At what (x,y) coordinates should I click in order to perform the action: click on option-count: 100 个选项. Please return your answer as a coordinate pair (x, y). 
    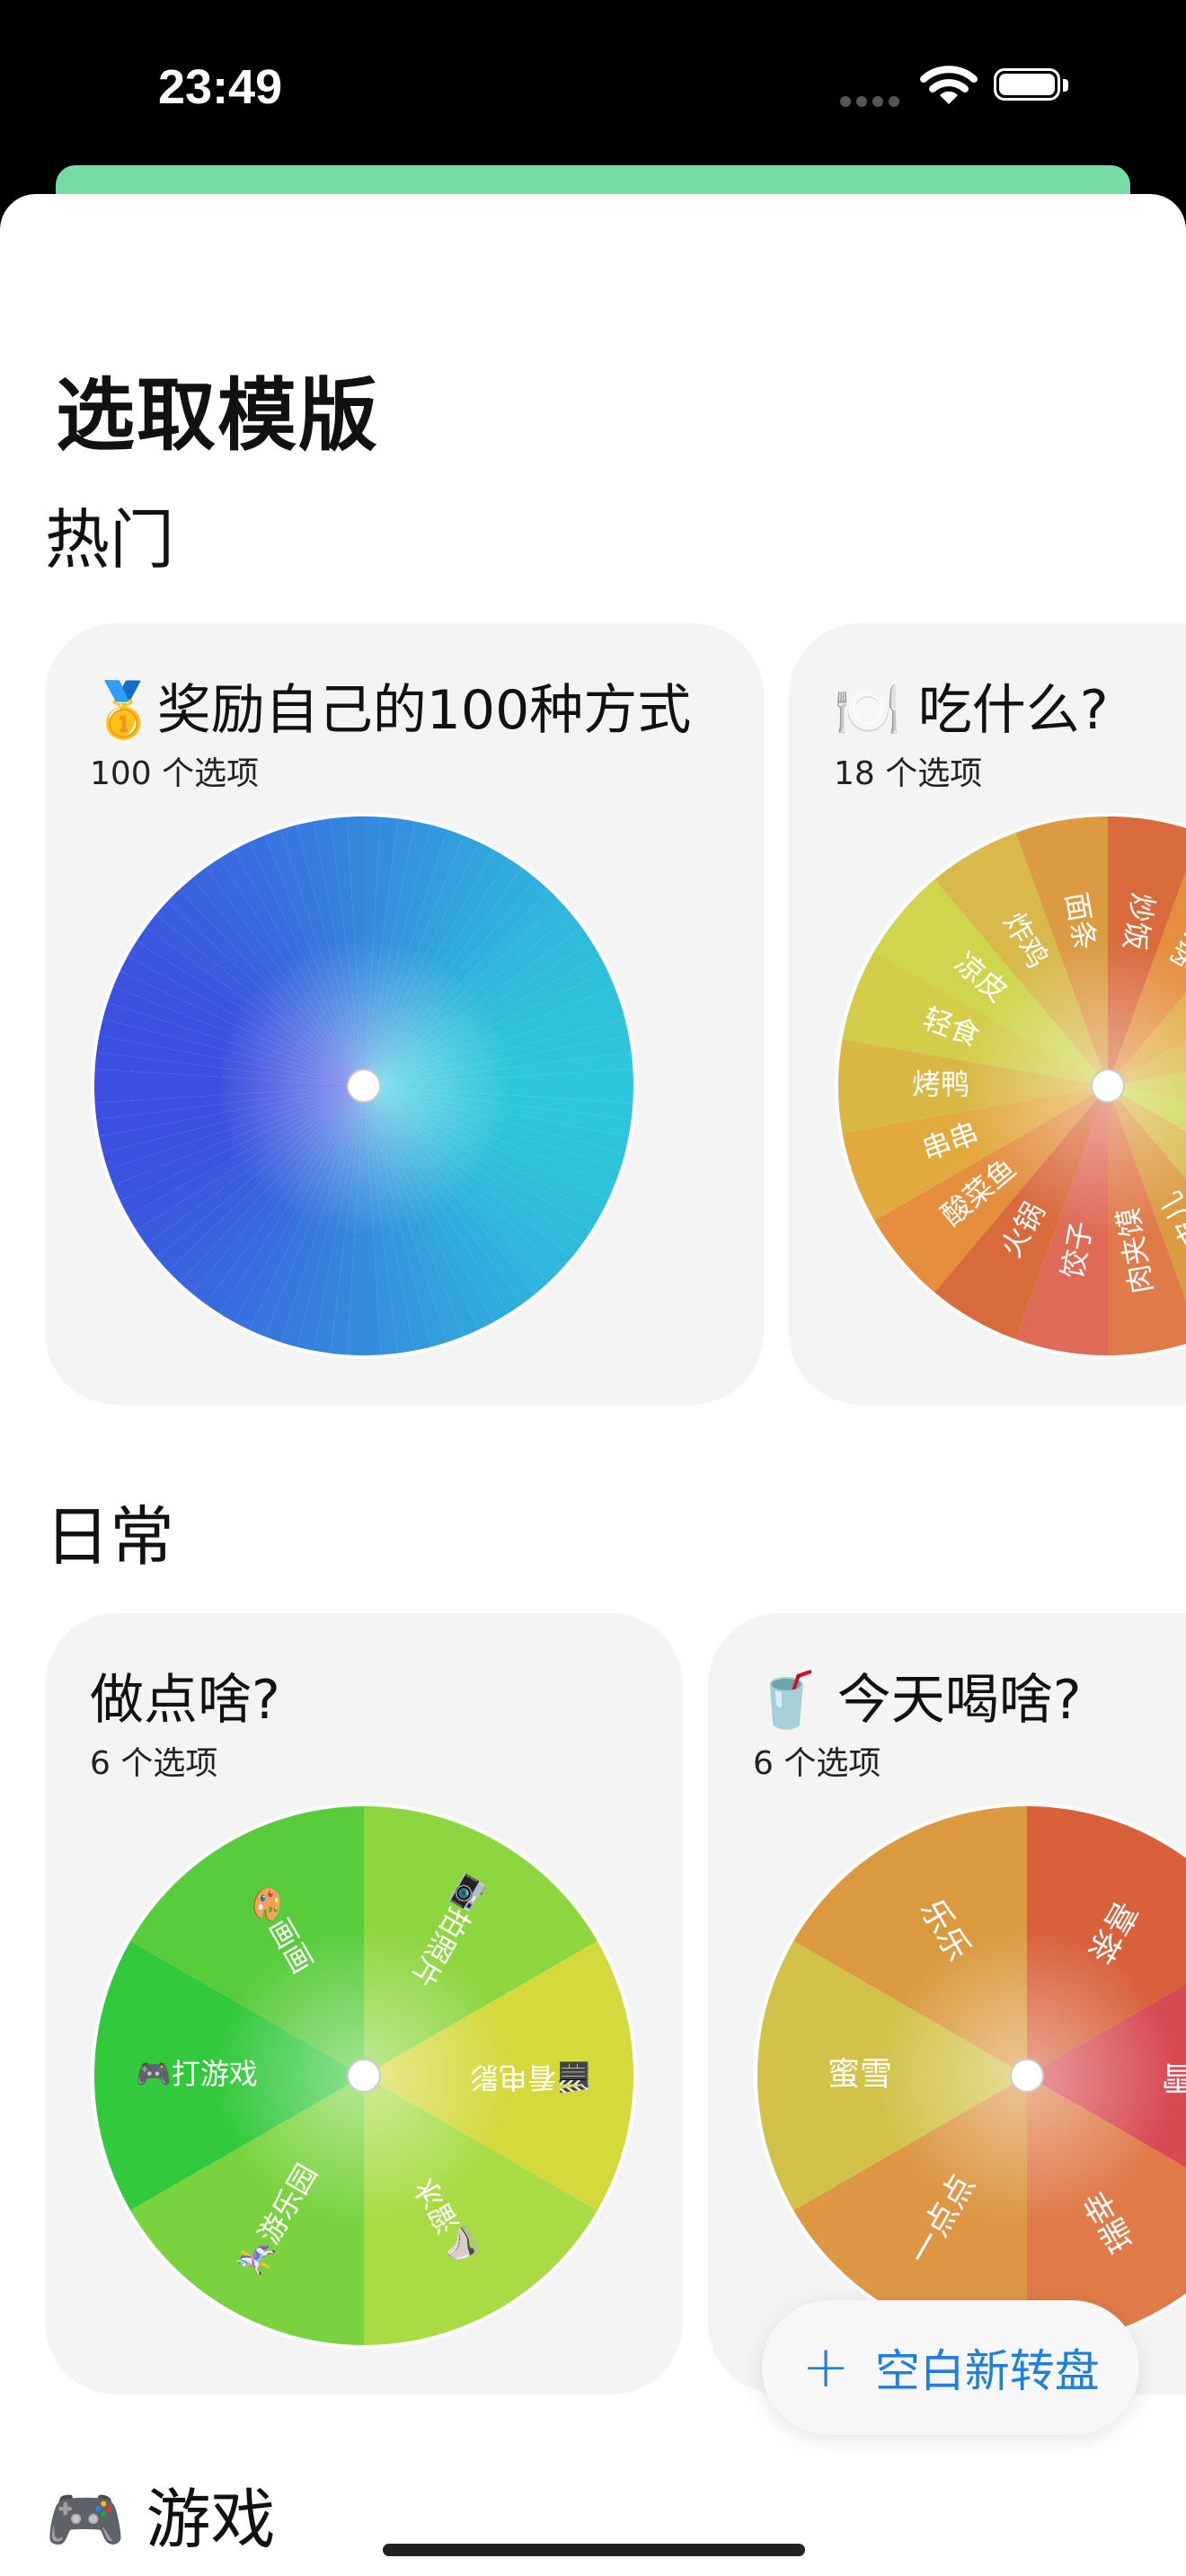
    Looking at the image, I should click on (175, 773).